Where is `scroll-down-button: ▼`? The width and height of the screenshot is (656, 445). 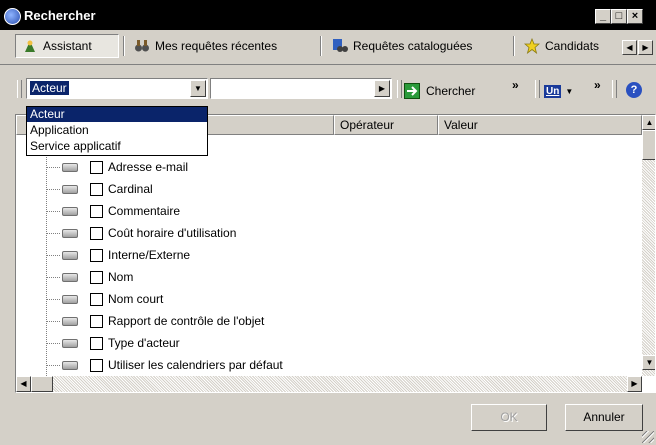
scroll-down-button: ▼ is located at coordinates (648, 362).